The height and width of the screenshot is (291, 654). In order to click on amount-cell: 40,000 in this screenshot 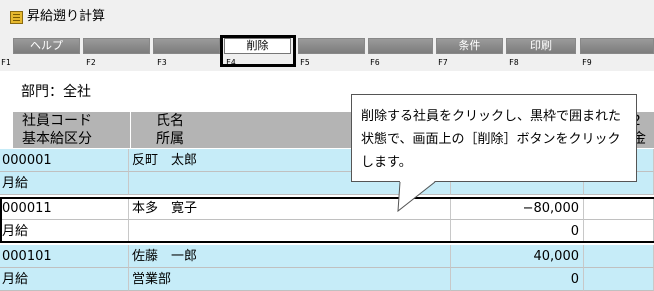, I will do `click(517, 256)`.